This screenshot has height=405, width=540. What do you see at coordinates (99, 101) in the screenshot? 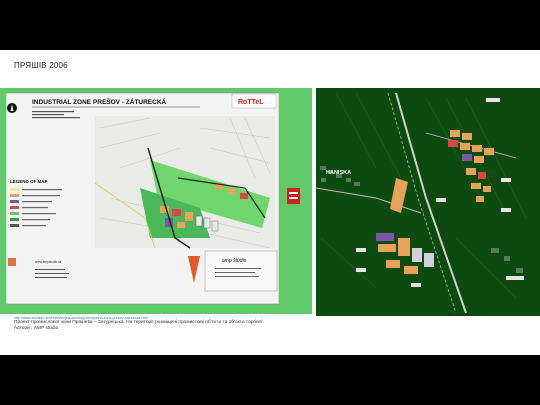
I see `left-map-header: INDUSTRIAL ZONE PREŠOV - ZÁTURECKÁ` at bounding box center [99, 101].